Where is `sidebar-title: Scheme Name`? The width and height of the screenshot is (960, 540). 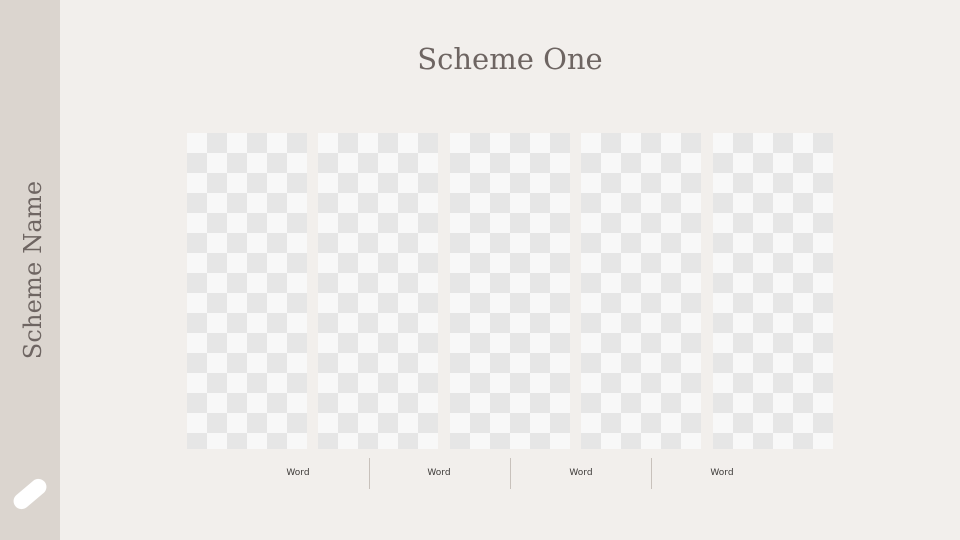 sidebar-title: Scheme Name is located at coordinates (33, 270).